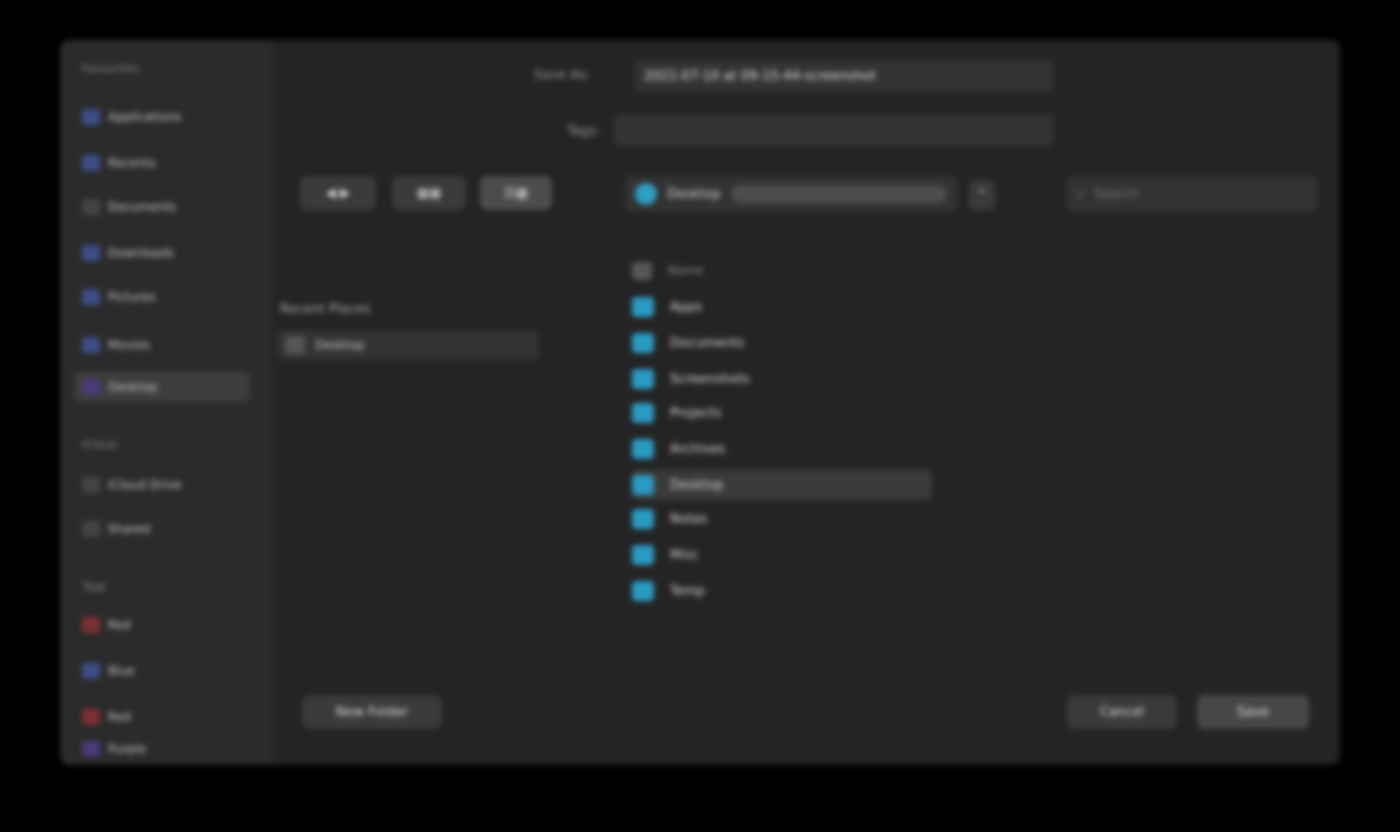 The width and height of the screenshot is (1400, 832). Describe the element at coordinates (325, 309) in the screenshot. I see `recent-places-label: Recent Places` at that location.